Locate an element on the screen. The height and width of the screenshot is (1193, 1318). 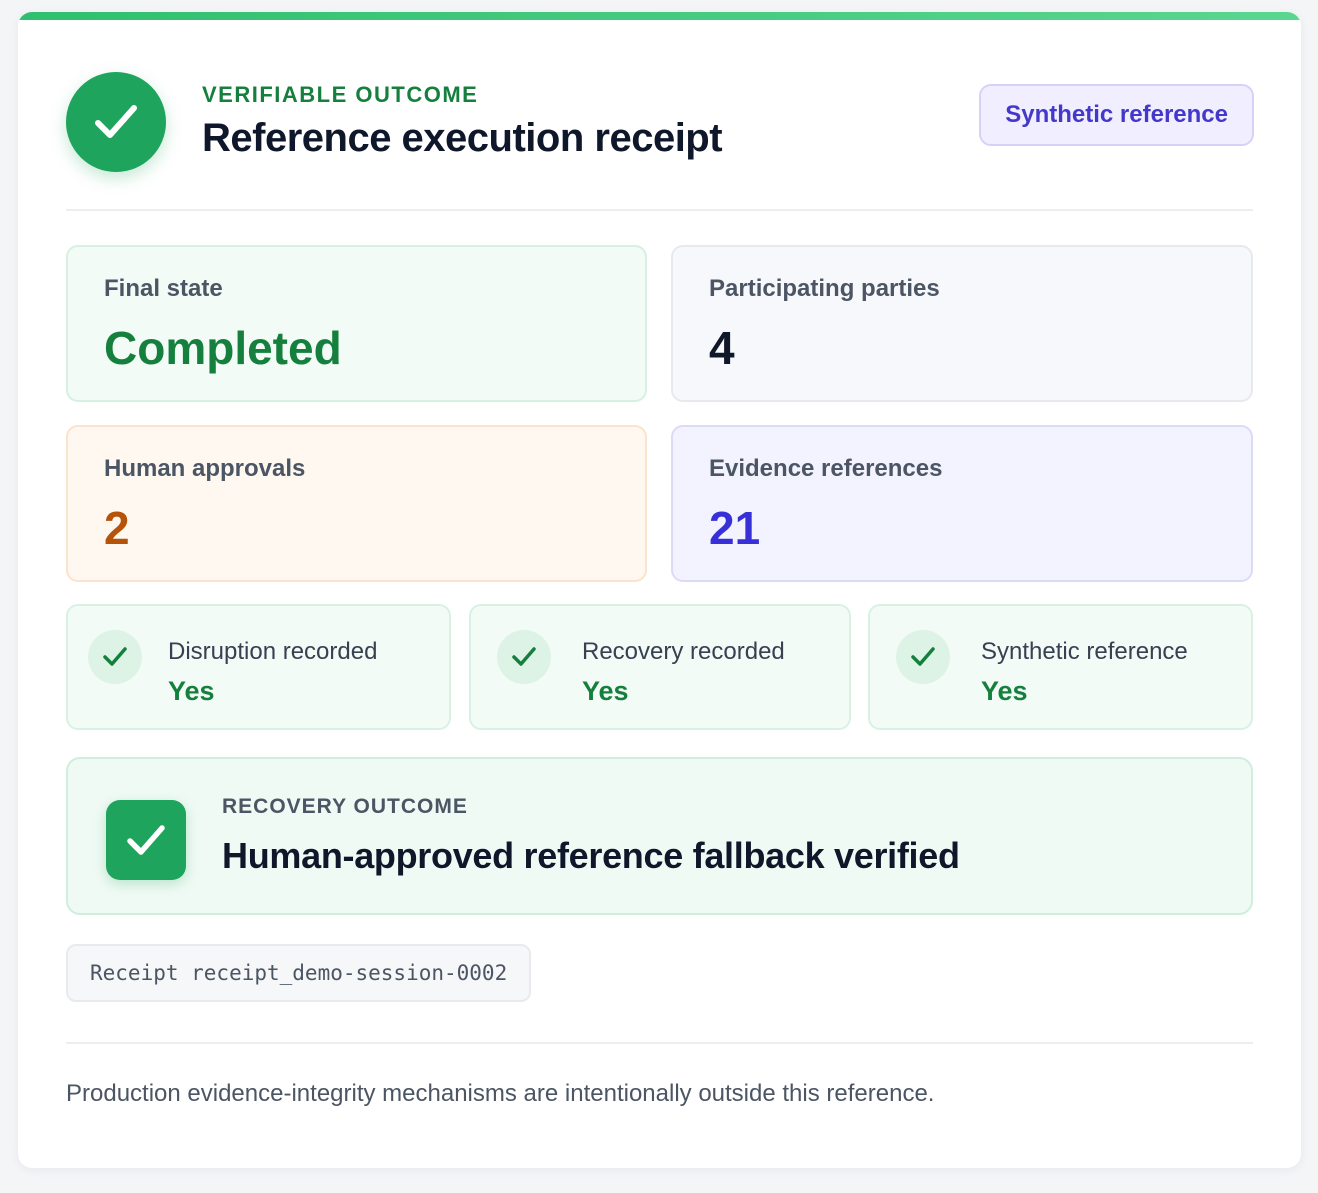
flag-recovery-recorded: Recovery recorded Yes is located at coordinates (660, 667).